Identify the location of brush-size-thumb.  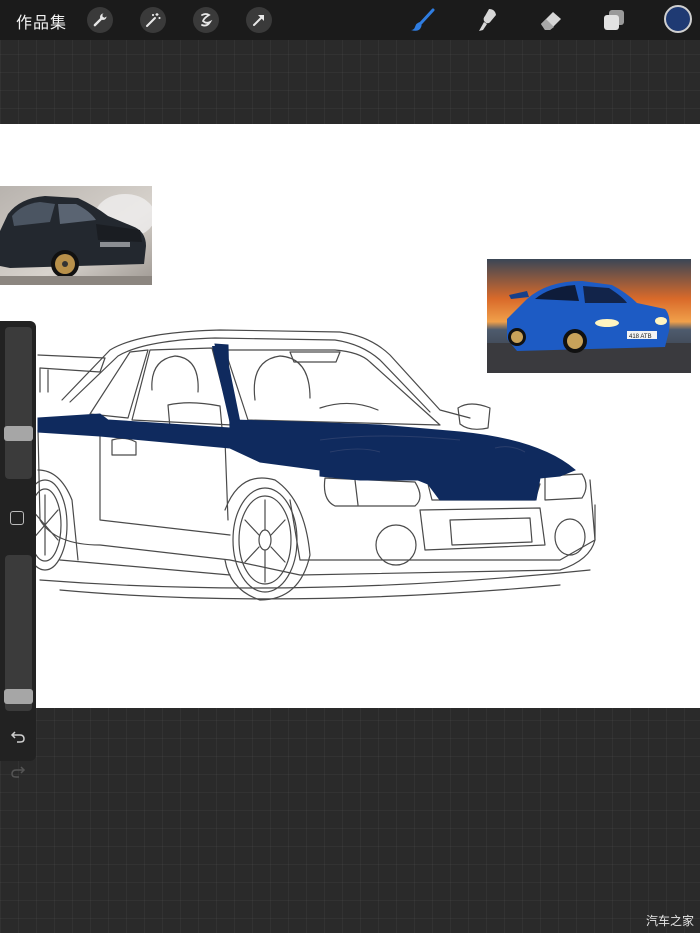
(18, 433).